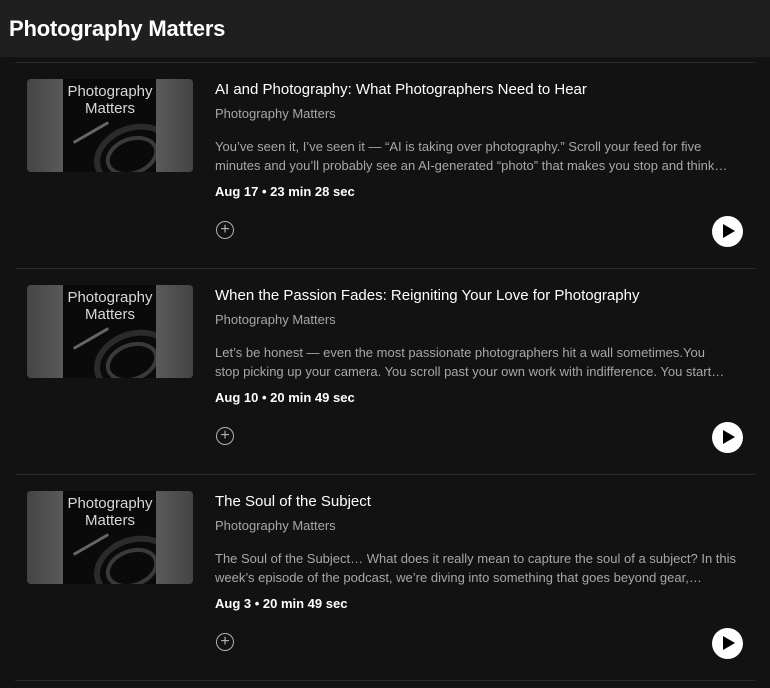 This screenshot has width=770, height=688. Describe the element at coordinates (385, 680) in the screenshot. I see `divider` at that location.